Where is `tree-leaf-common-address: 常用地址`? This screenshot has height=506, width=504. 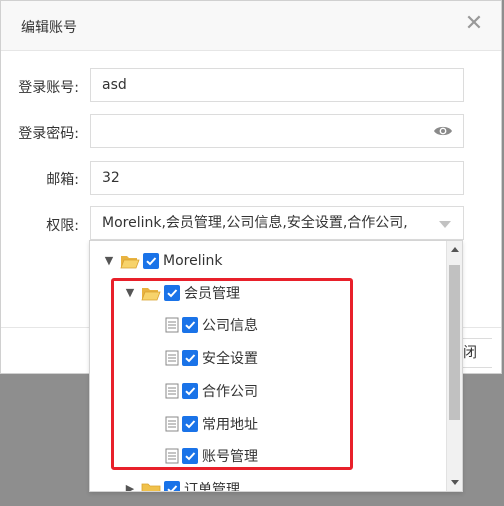
tree-leaf-common-address: 常用地址 is located at coordinates (210, 424).